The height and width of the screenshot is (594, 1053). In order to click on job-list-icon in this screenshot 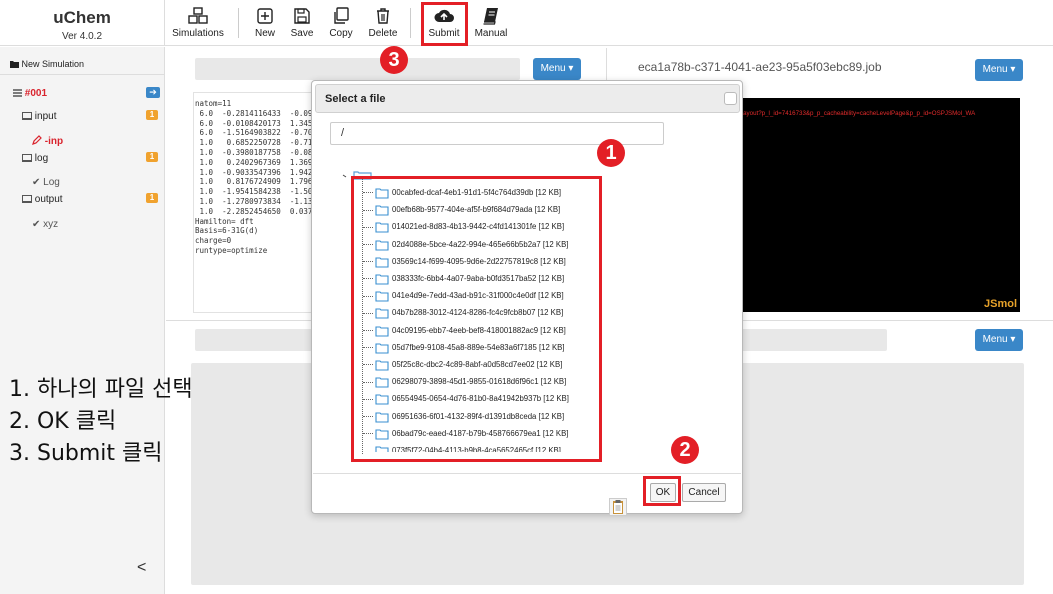, I will do `click(17, 93)`.